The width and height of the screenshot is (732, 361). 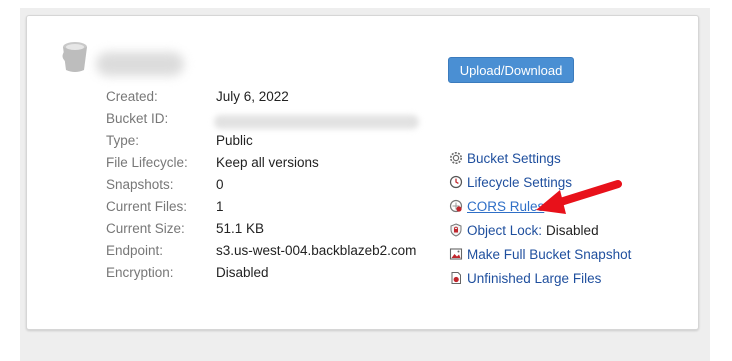 I want to click on object-lock-label: Object Lock:, so click(x=504, y=230).